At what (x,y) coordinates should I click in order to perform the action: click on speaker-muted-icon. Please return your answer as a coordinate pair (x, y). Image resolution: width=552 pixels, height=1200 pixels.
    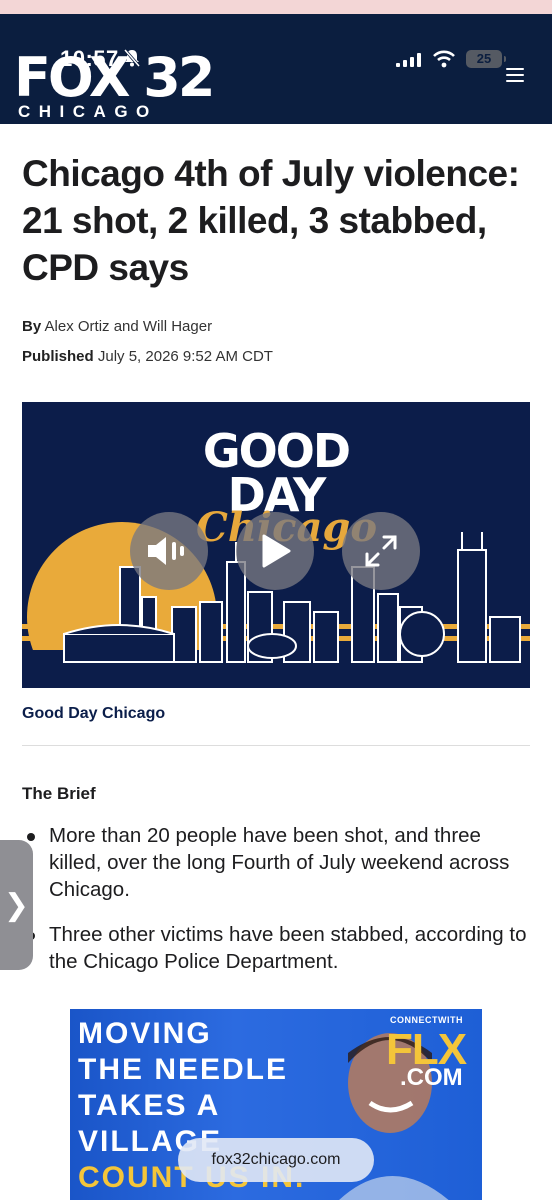
    Looking at the image, I should click on (166, 551).